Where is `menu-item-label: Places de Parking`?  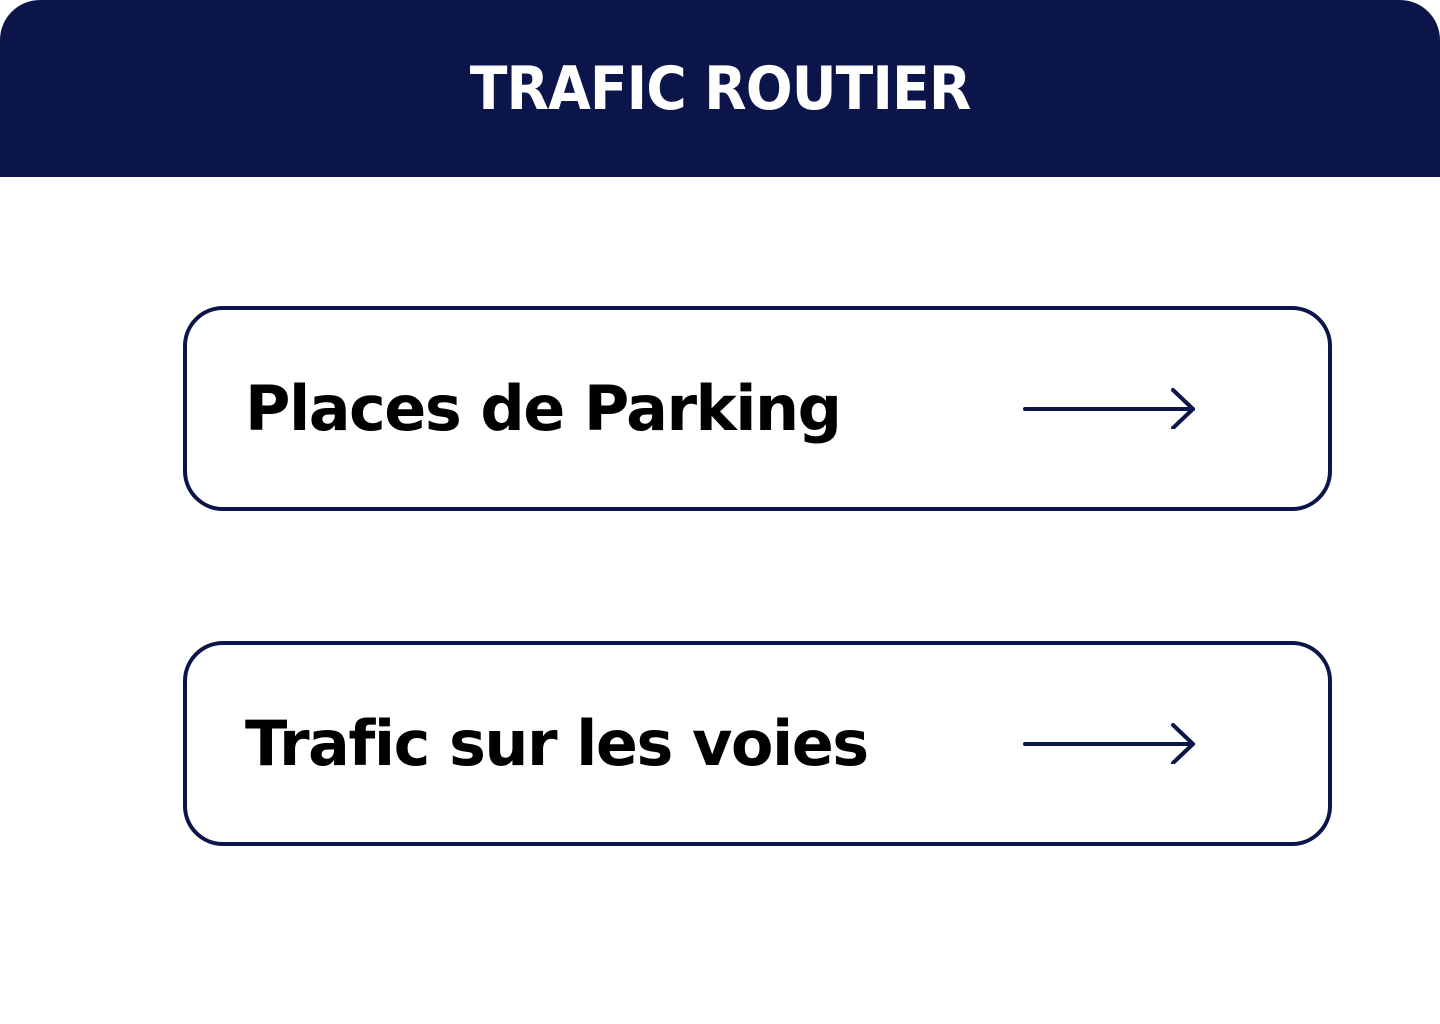
menu-item-label: Places de Parking is located at coordinates (543, 408).